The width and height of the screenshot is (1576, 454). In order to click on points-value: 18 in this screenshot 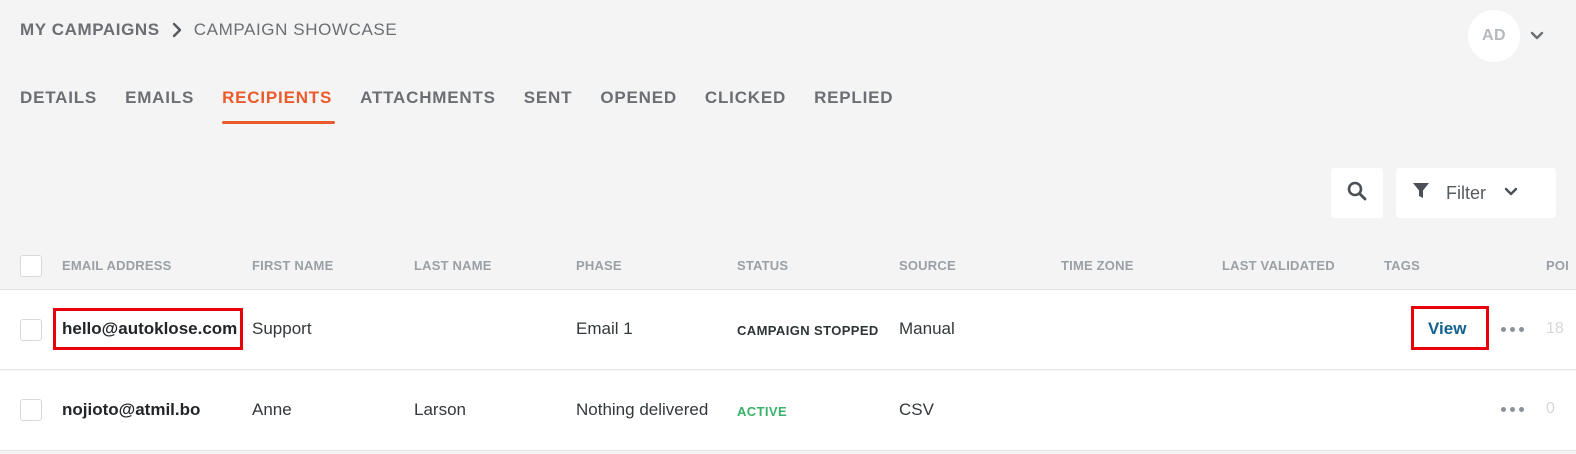, I will do `click(1555, 328)`.